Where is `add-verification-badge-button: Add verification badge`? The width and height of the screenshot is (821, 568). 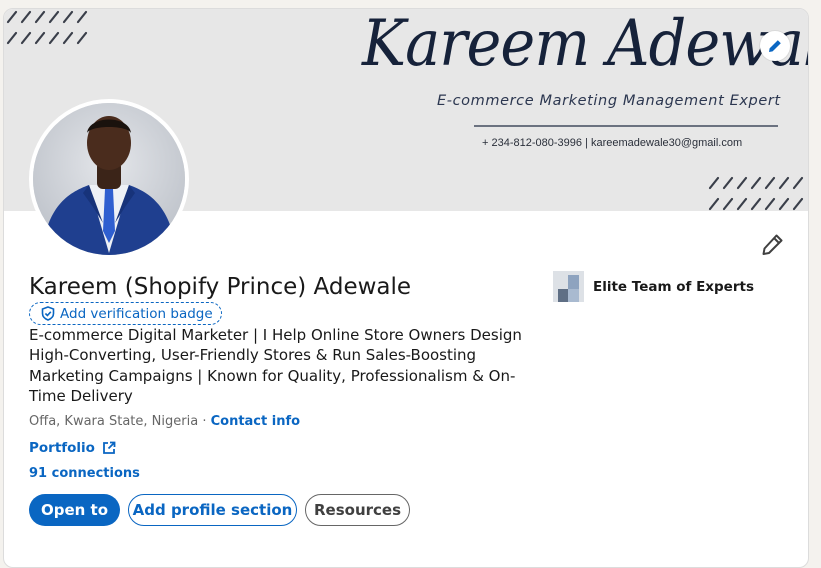 add-verification-badge-button: Add verification badge is located at coordinates (125, 313).